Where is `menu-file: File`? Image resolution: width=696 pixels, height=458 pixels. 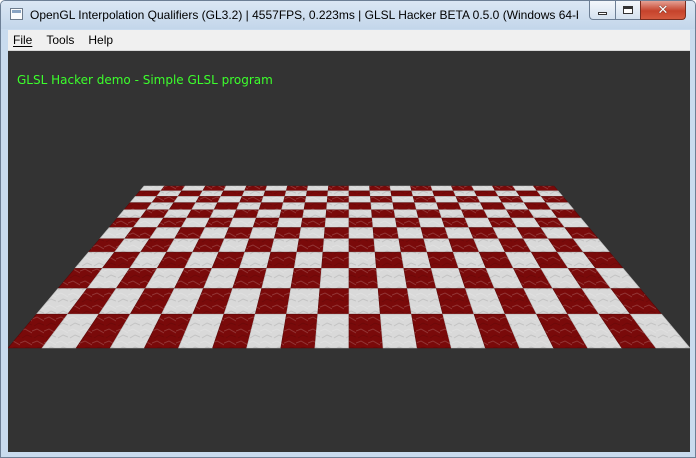
menu-file: File is located at coordinates (23, 40).